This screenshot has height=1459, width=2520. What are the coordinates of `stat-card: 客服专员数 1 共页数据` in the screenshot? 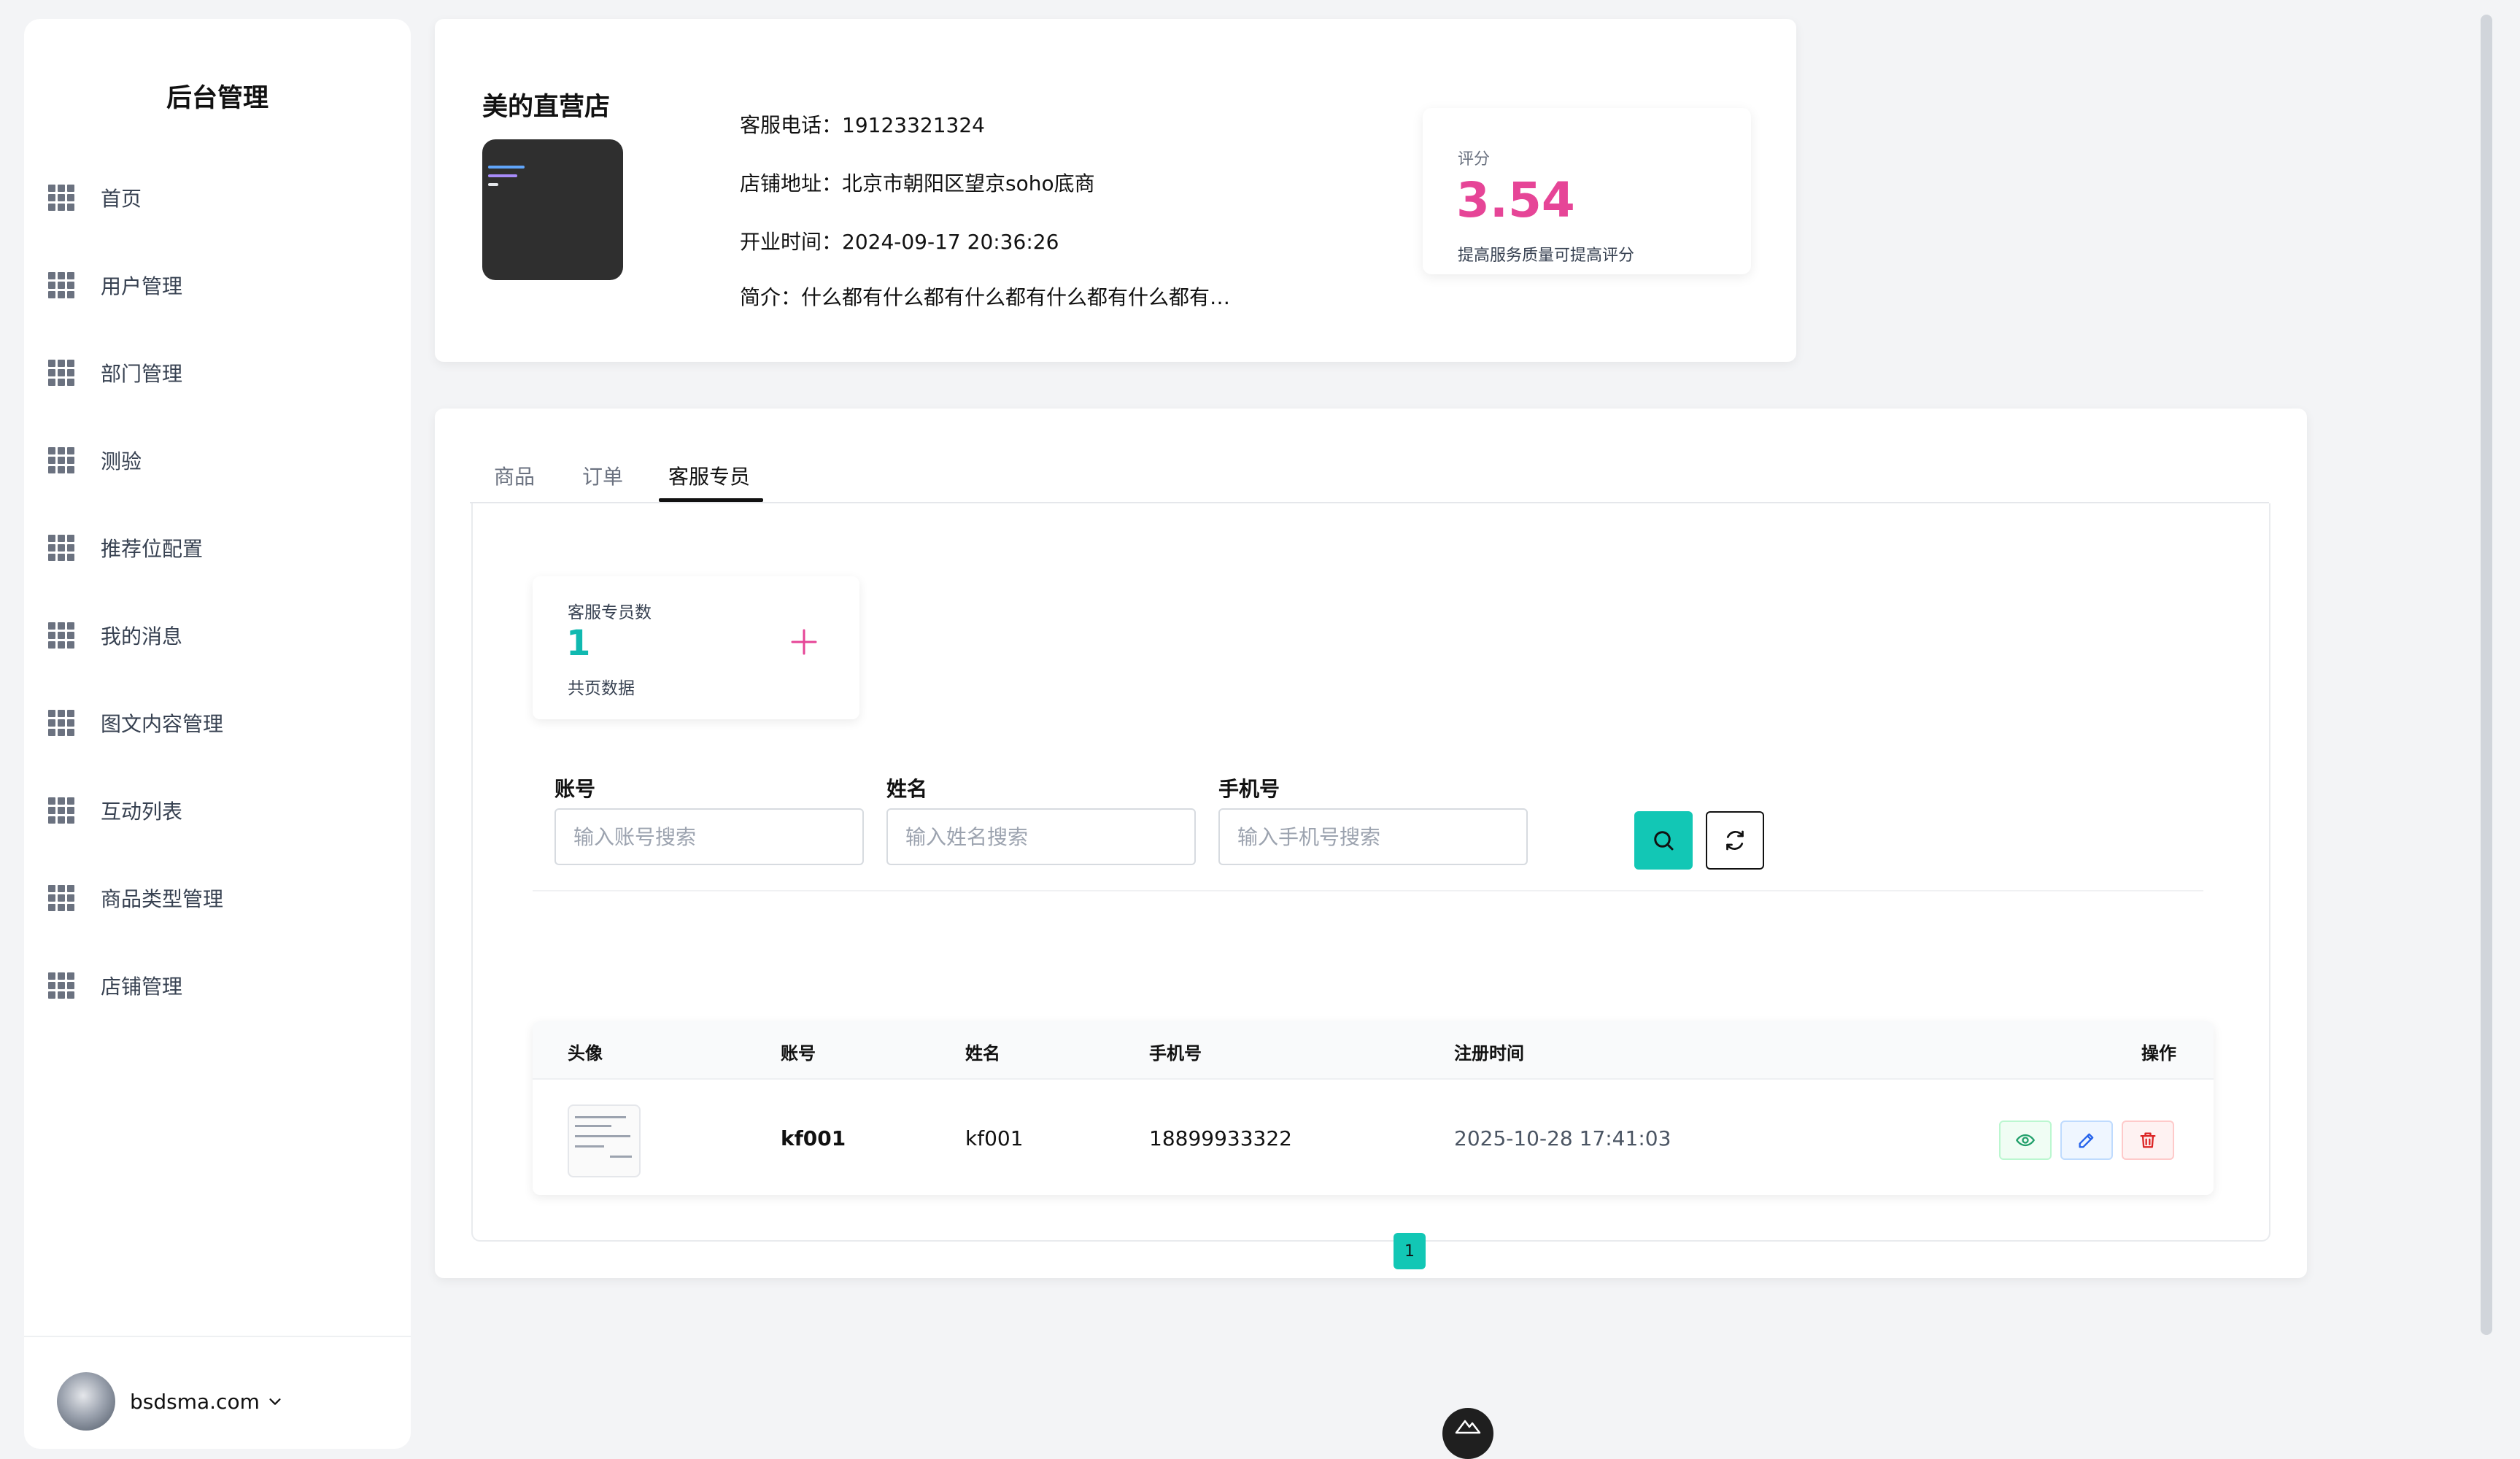 It's located at (696, 647).